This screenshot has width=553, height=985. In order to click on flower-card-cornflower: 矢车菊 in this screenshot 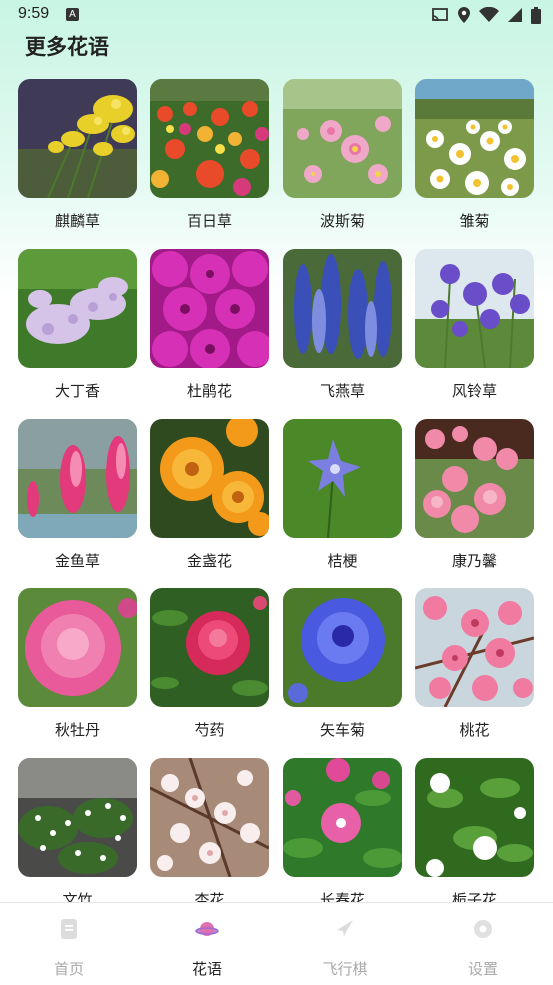, I will do `click(342, 663)`.